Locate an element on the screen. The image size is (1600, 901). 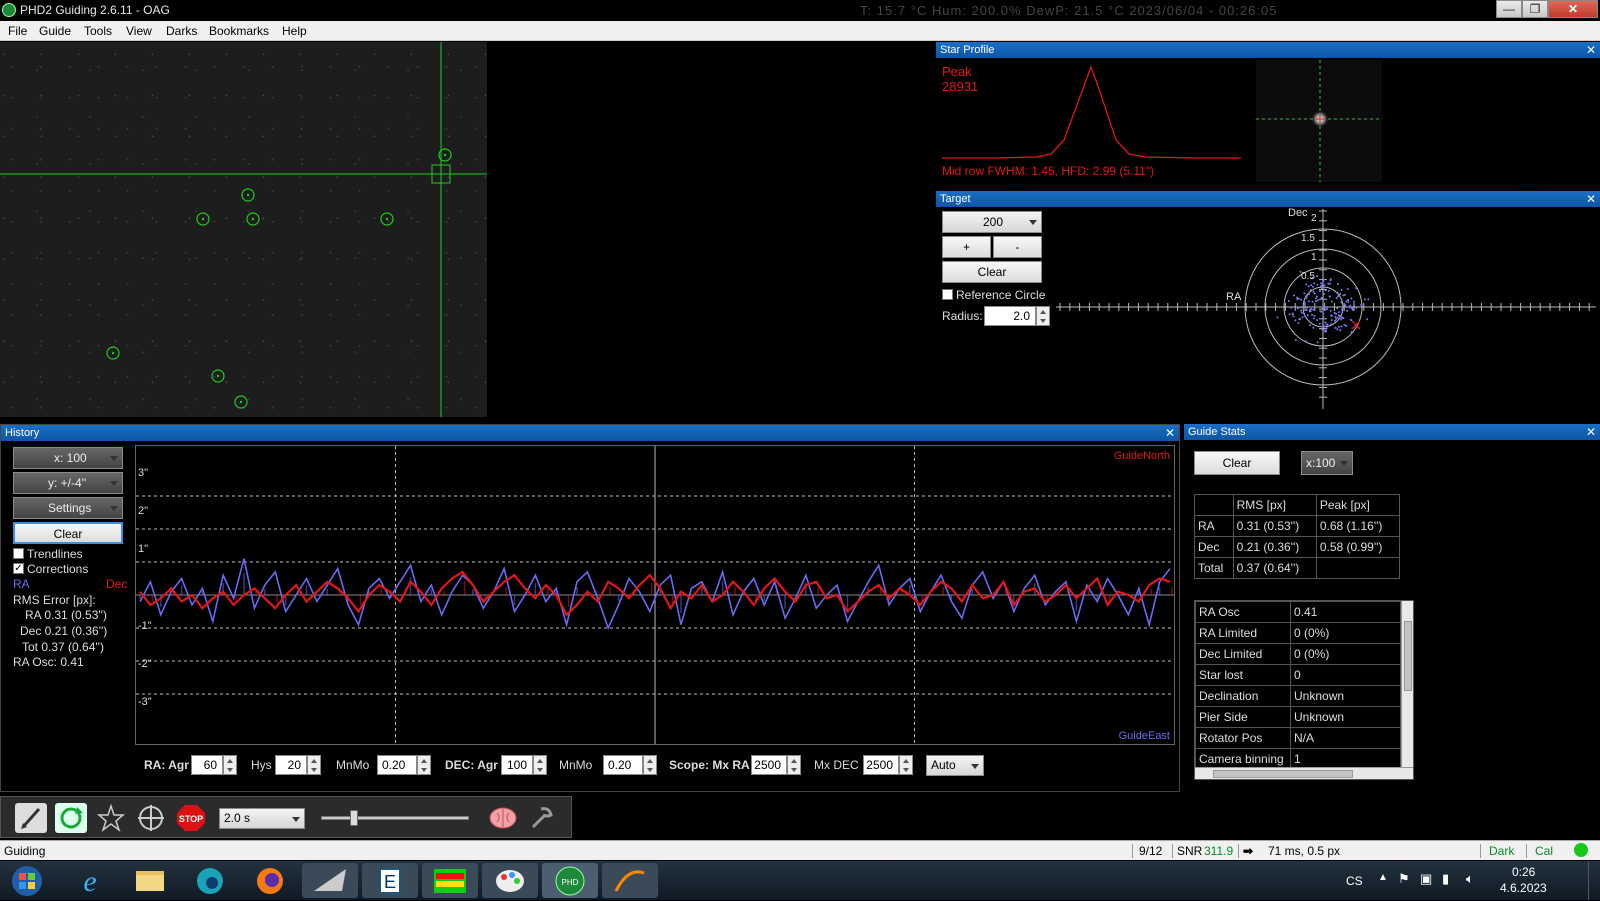
tools-icon is located at coordinates (543, 818).